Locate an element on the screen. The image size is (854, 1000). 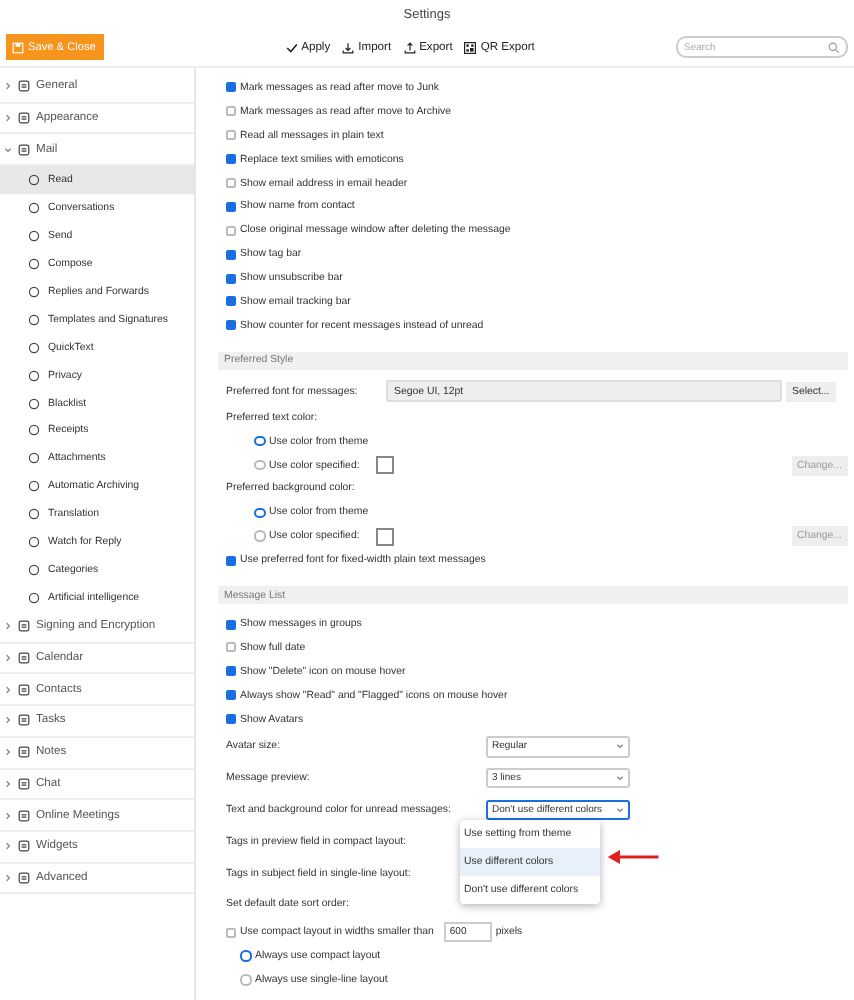
arrow-icon is located at coordinates (634, 857).